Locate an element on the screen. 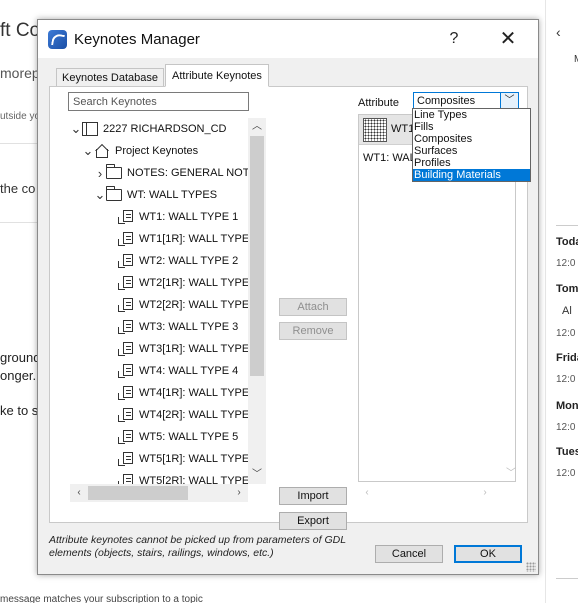  background-divider is located at coordinates (18, 222).